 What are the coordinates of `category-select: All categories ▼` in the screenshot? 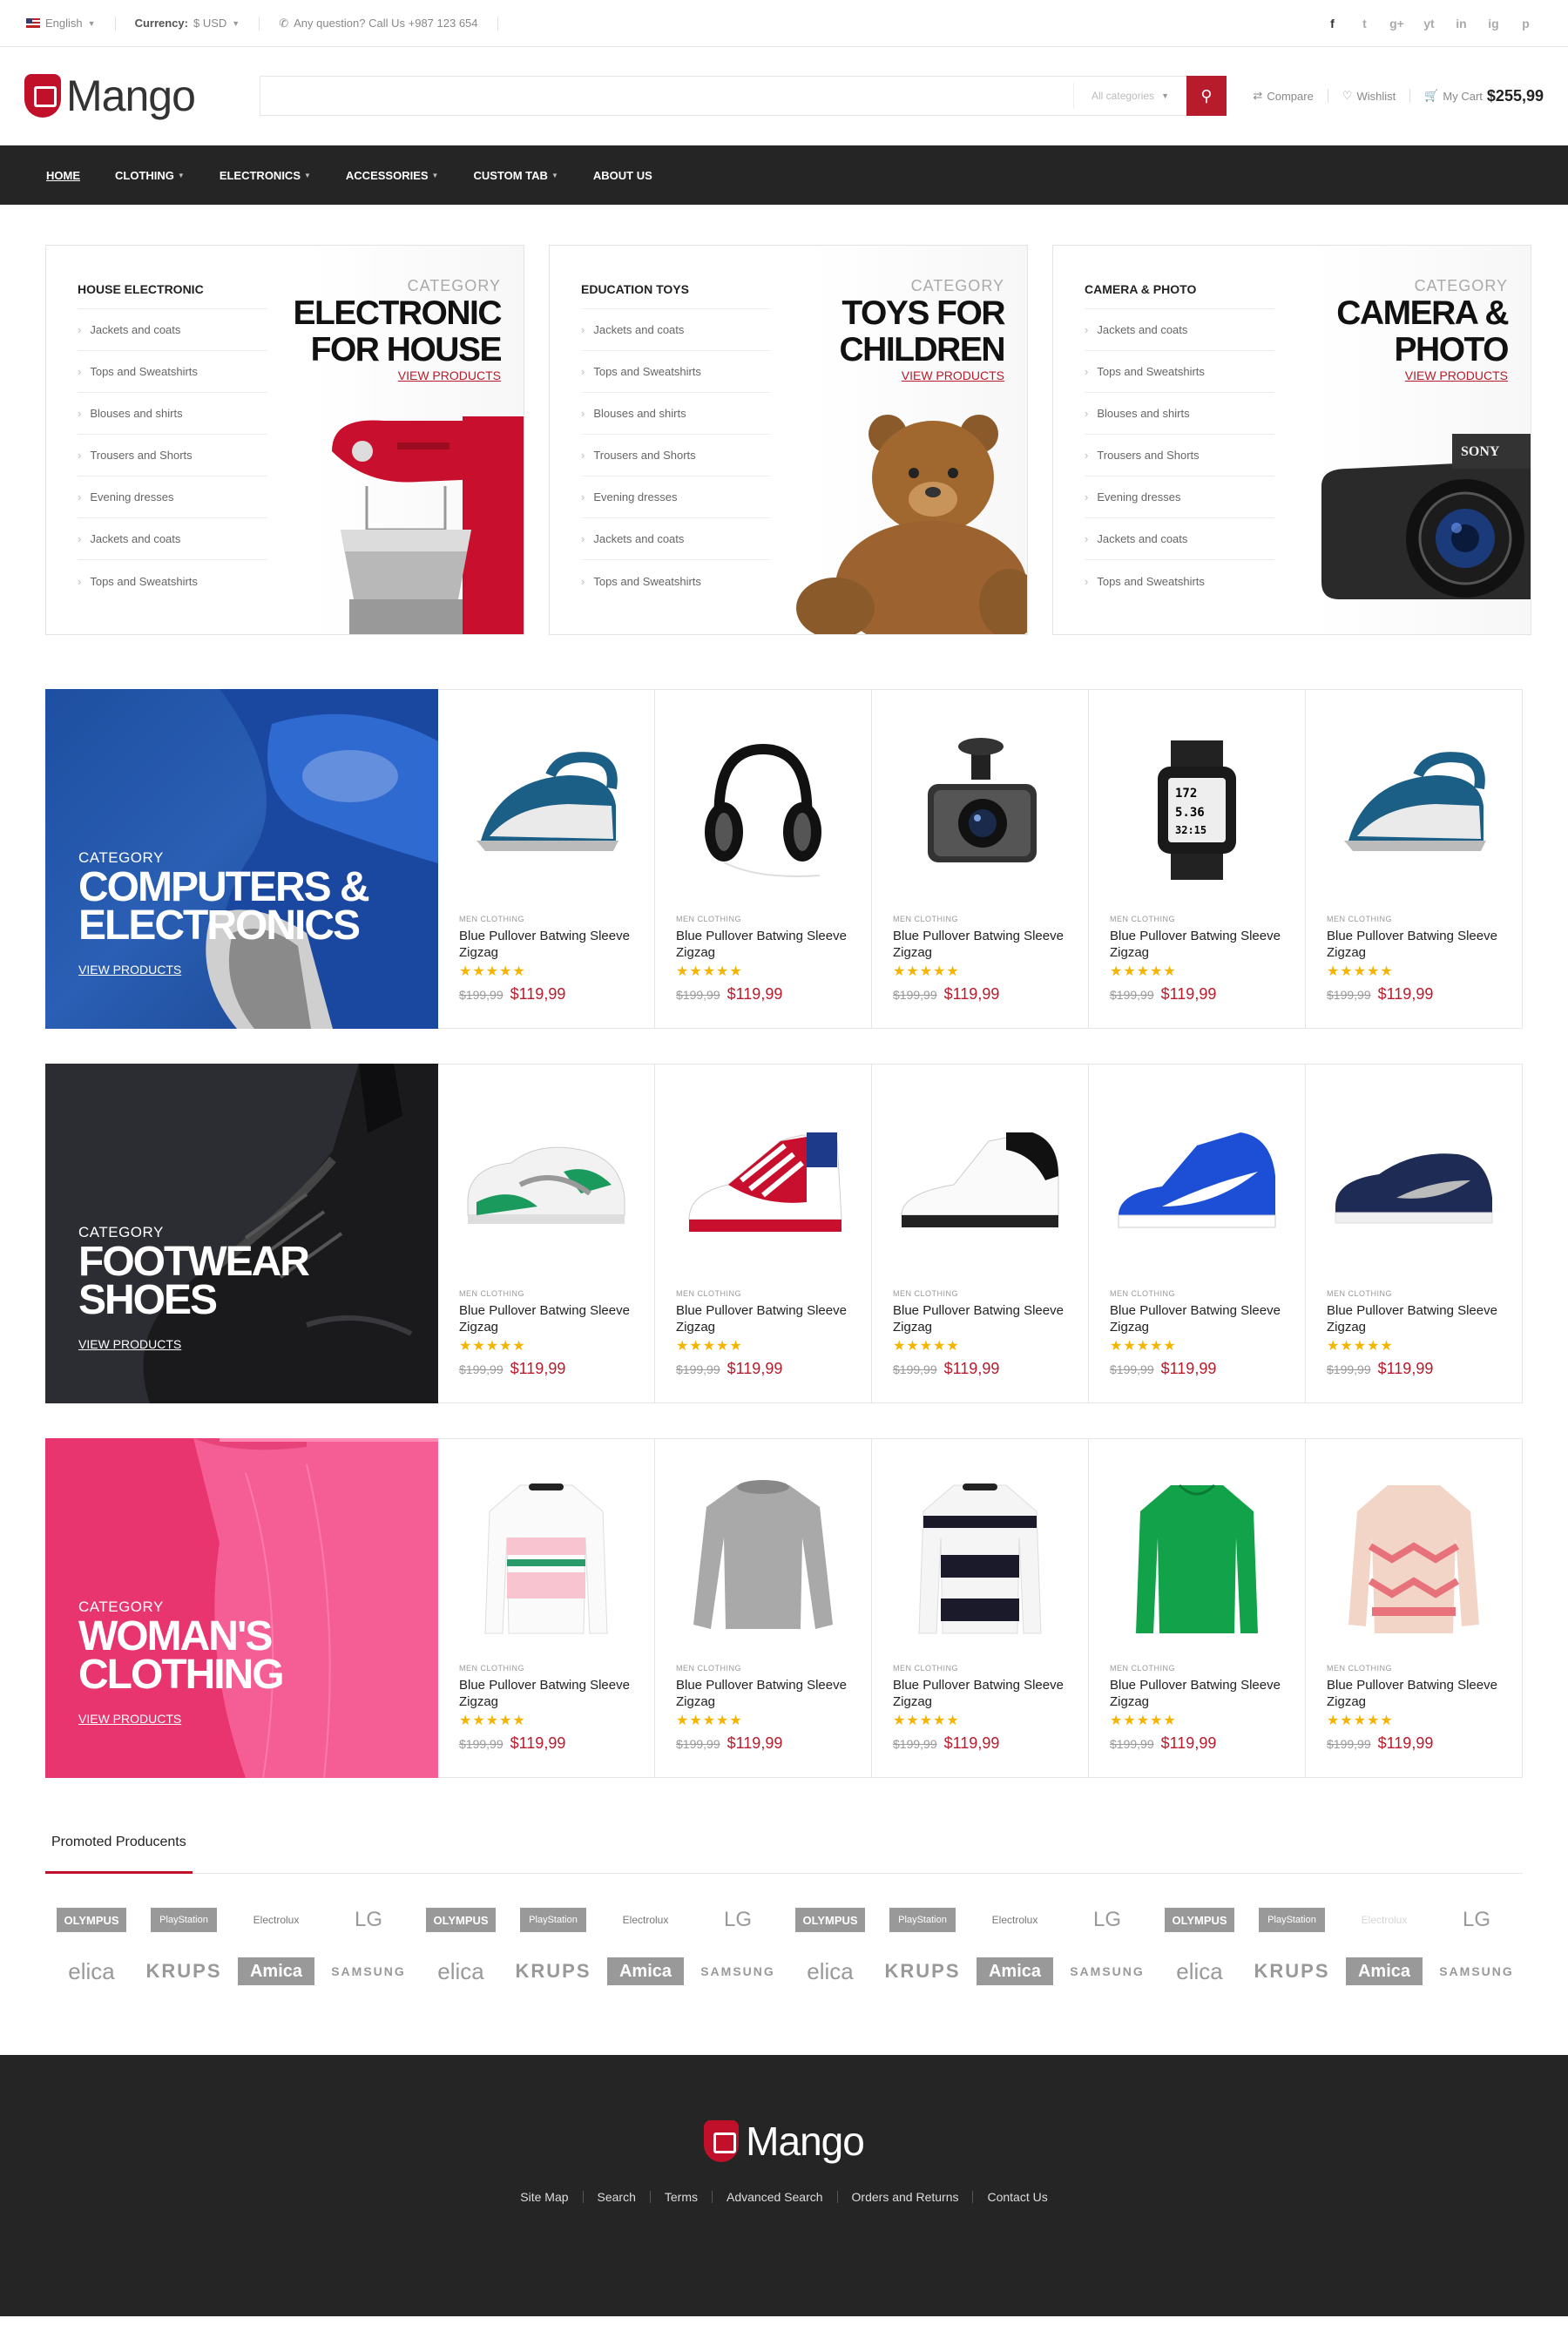 It's located at (1129, 96).